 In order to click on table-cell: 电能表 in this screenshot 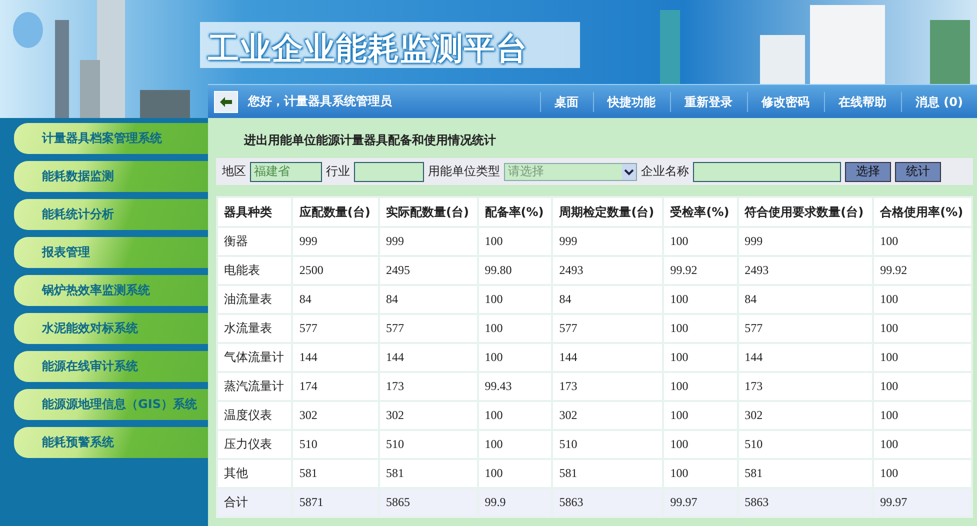, I will do `click(254, 270)`.